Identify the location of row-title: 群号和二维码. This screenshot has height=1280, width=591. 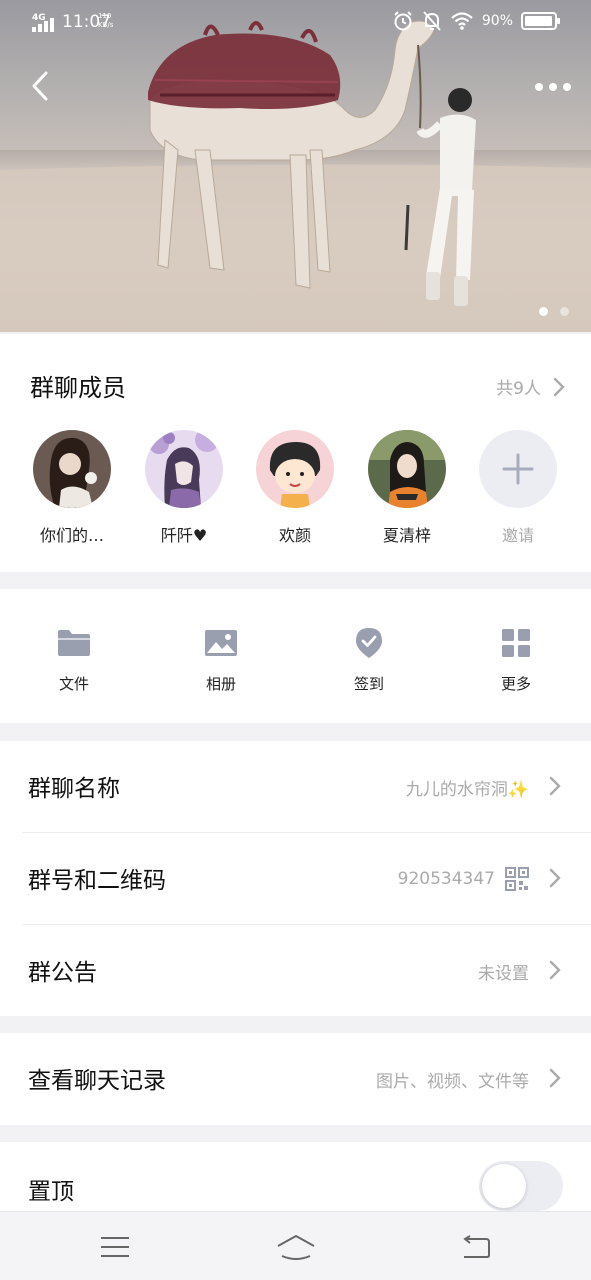
(97, 881).